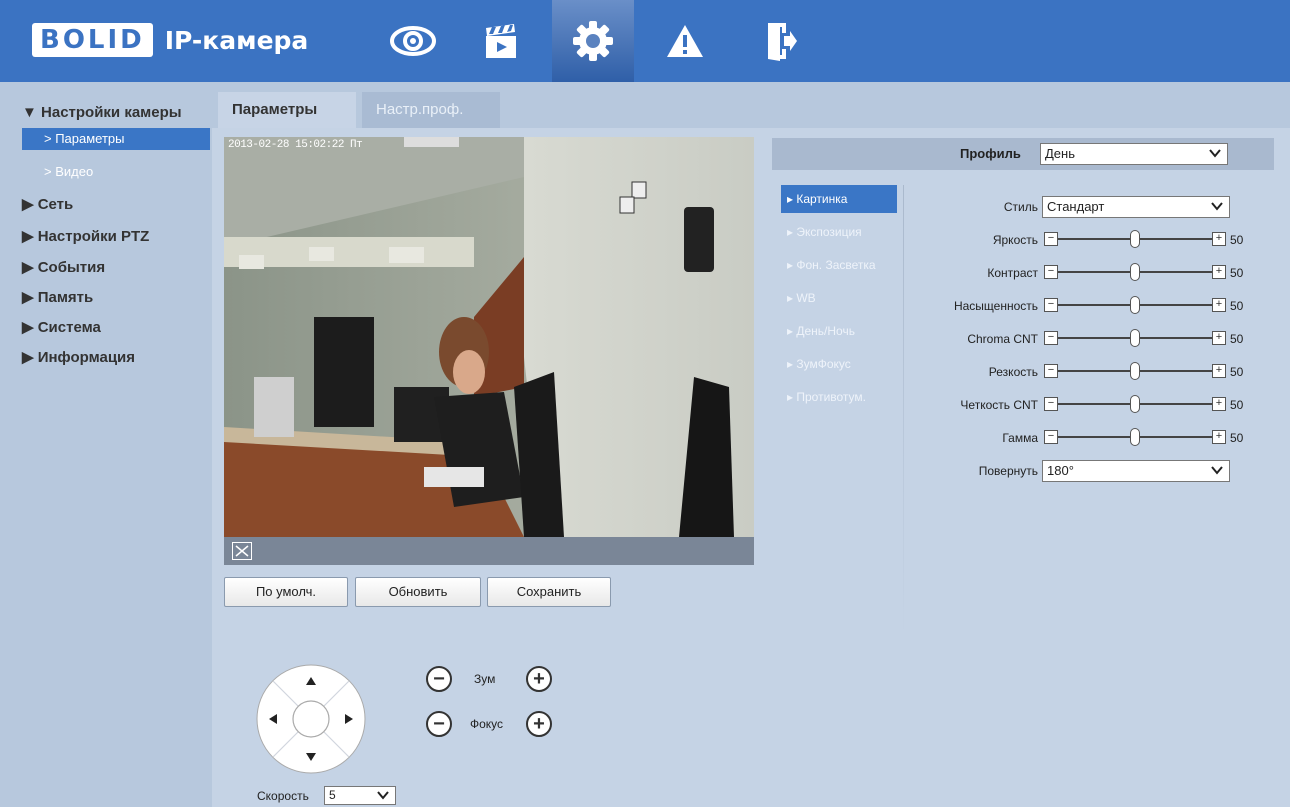 The height and width of the screenshot is (807, 1290). Describe the element at coordinates (242, 551) in the screenshot. I see `fullscreen-icon` at that location.